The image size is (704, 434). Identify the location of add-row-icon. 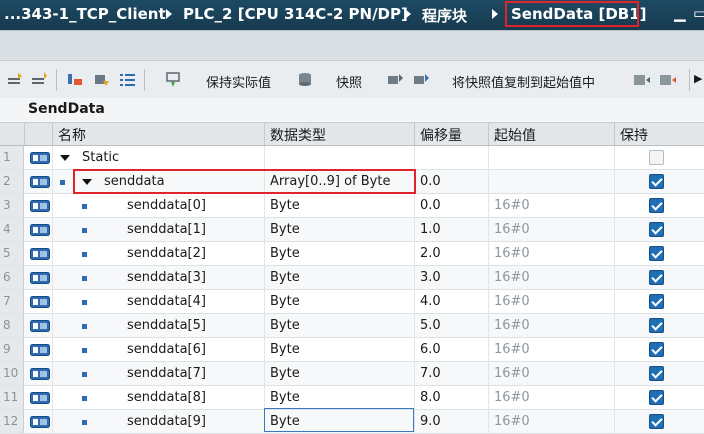
(40, 80).